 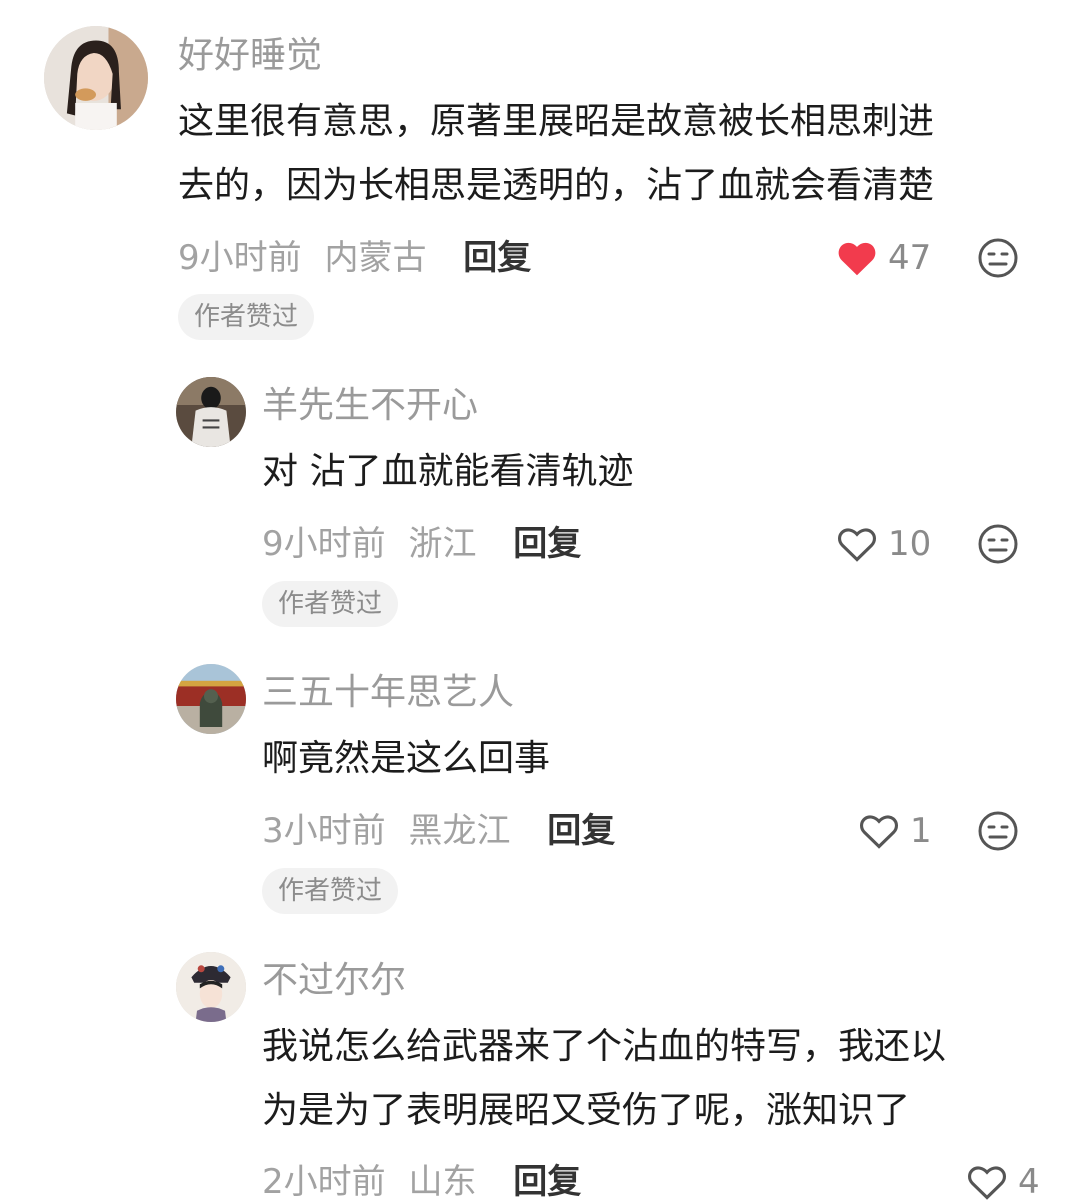 I want to click on comment-text: 啊竟然是这么回事, so click(x=406, y=759).